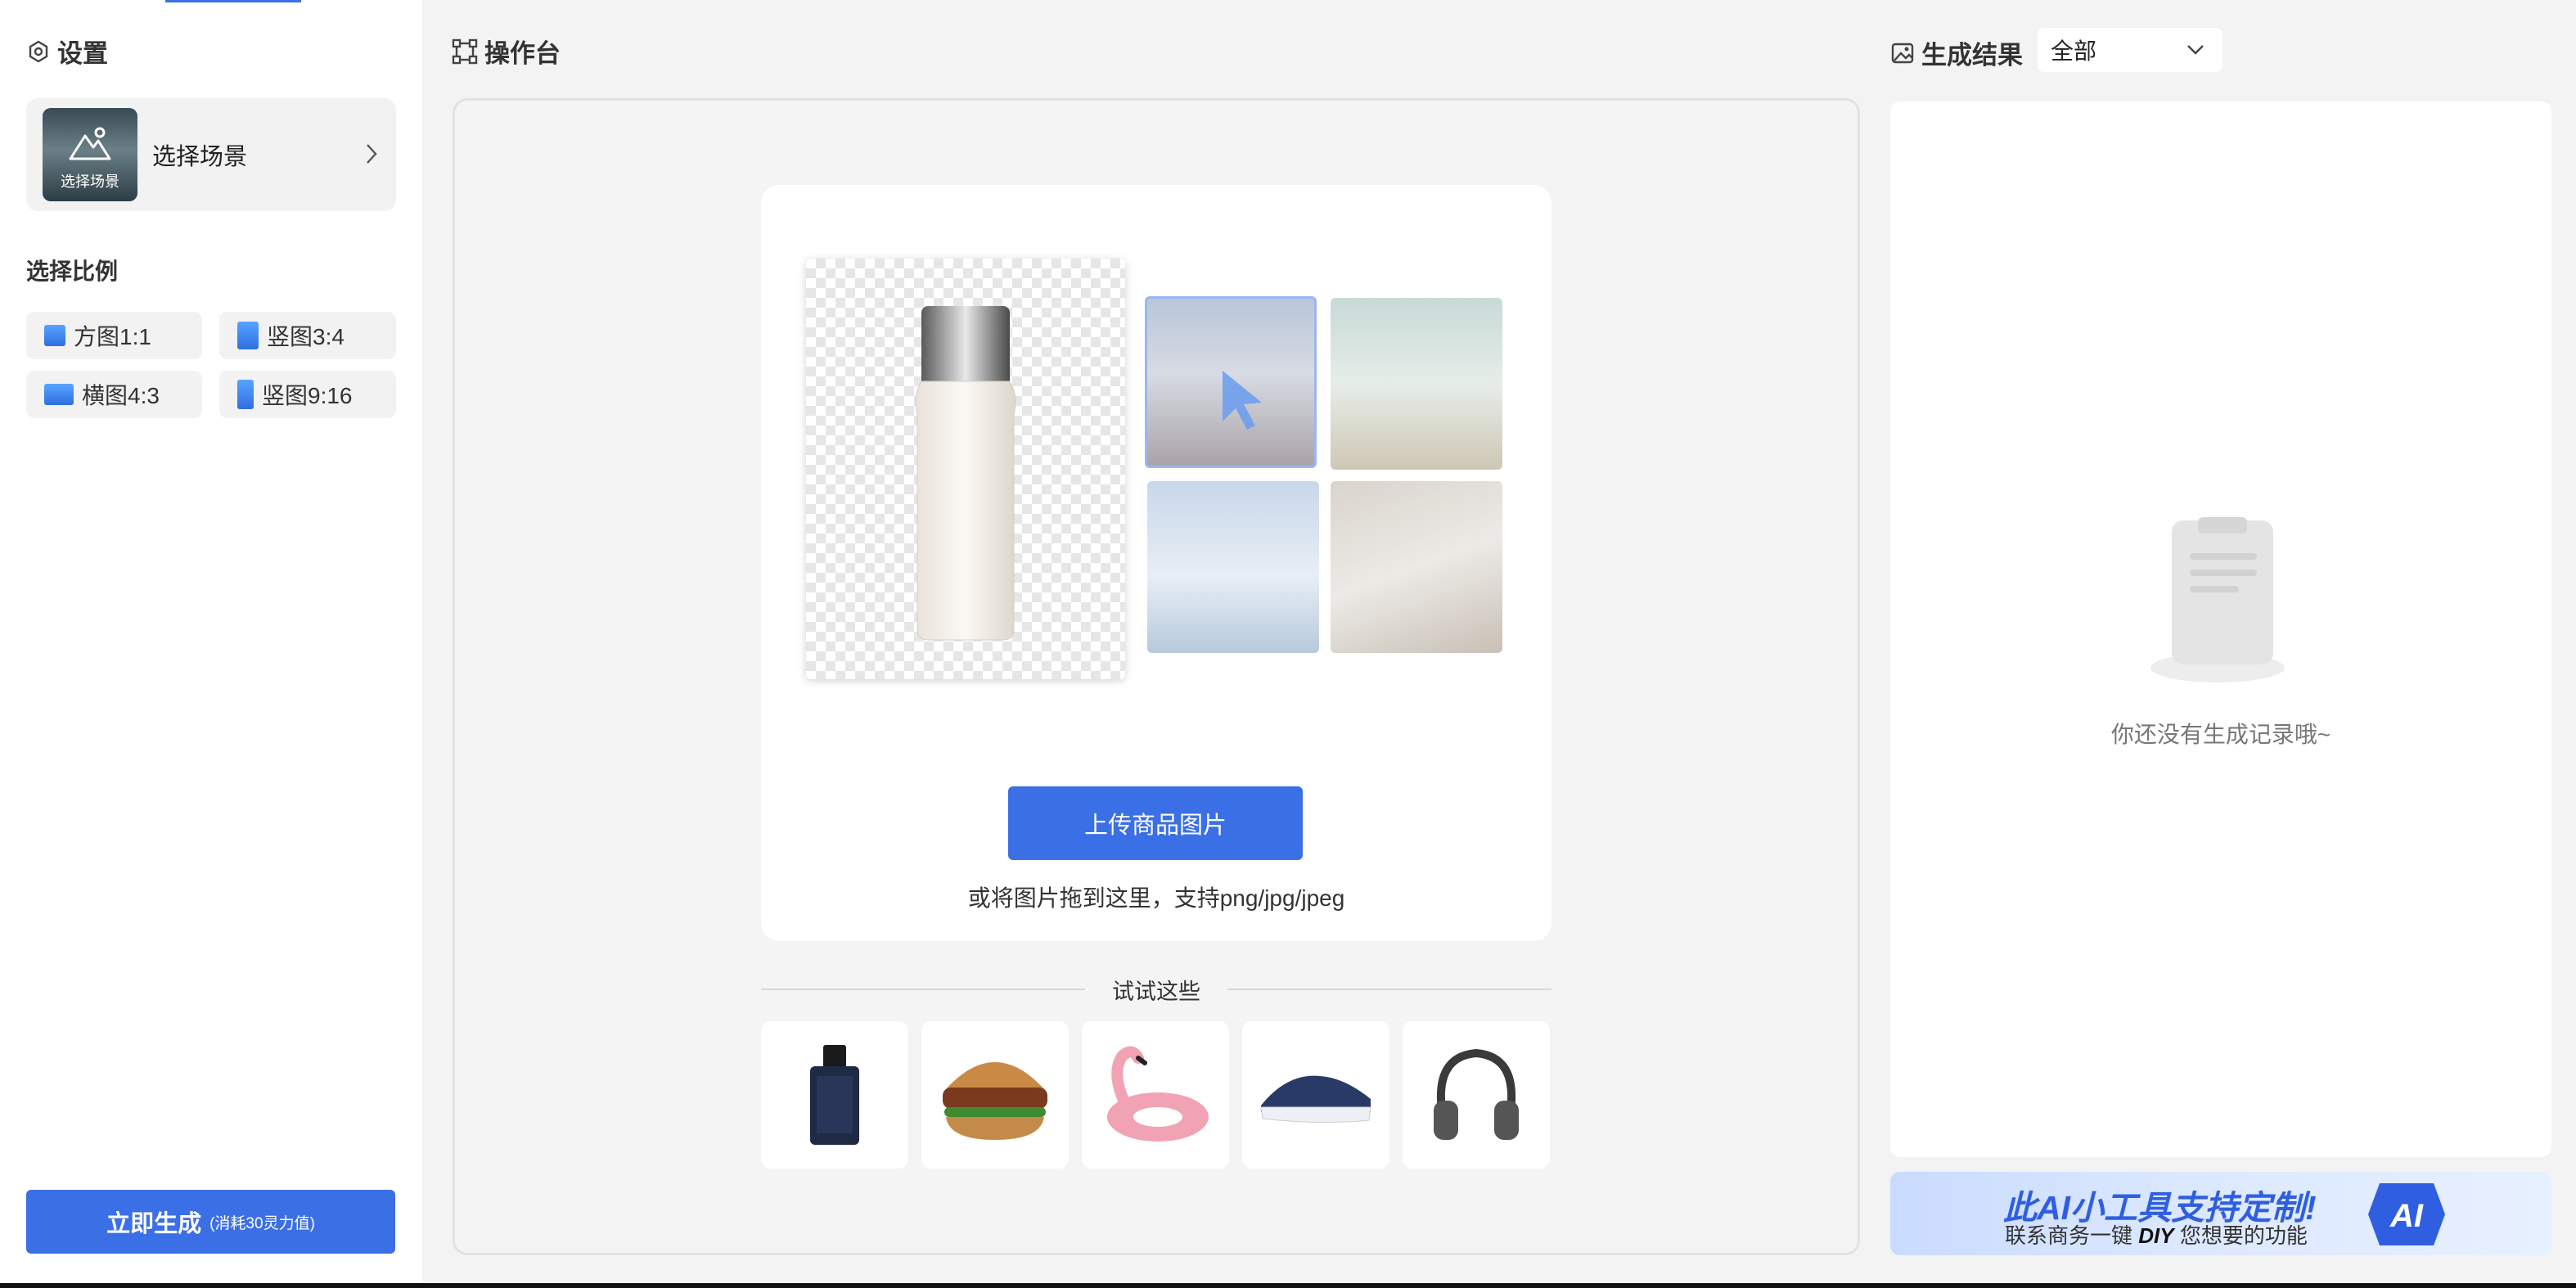 This screenshot has height=1288, width=2576. I want to click on ai-badge-icon: AI, so click(2406, 1214).